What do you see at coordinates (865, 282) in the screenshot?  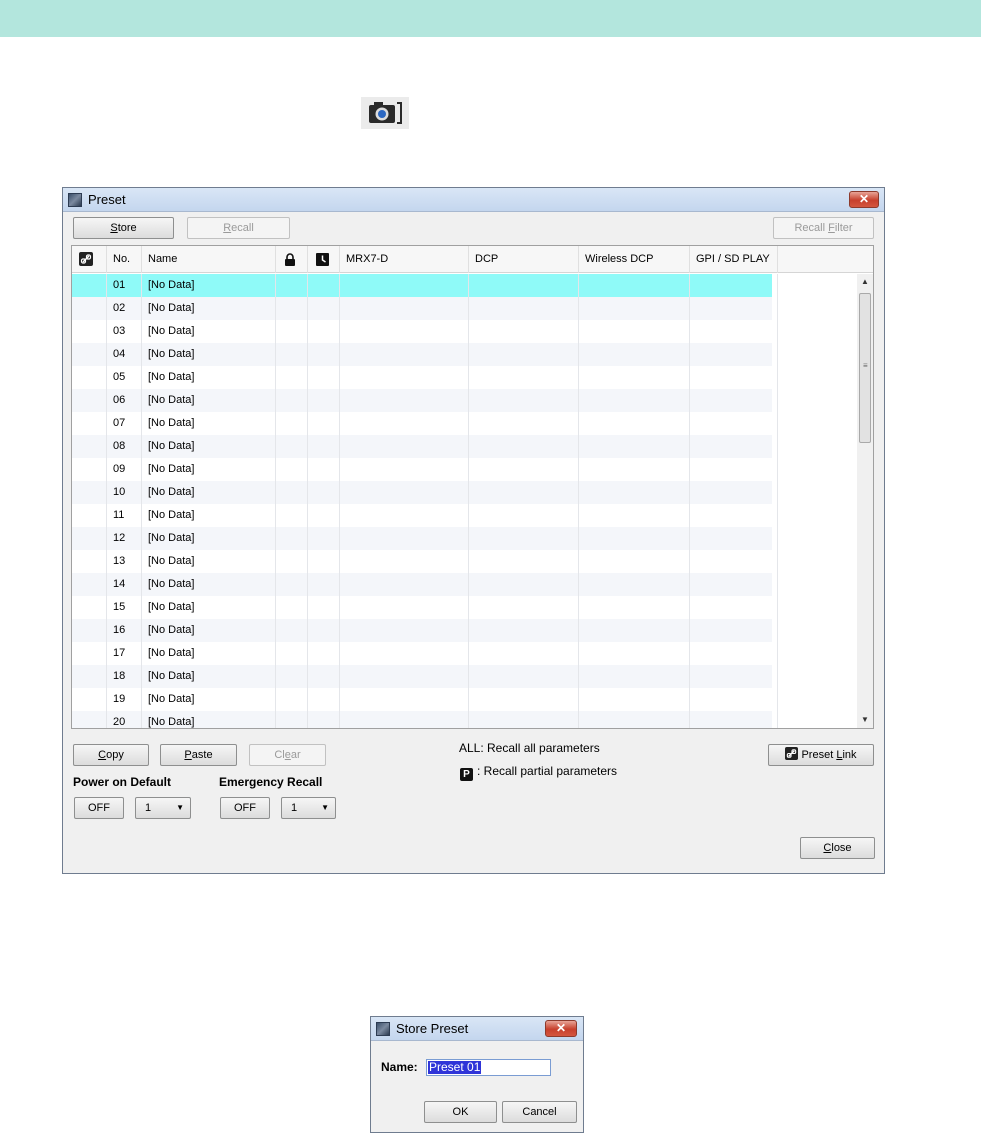 I see `scroll-up-arrow: ▲` at bounding box center [865, 282].